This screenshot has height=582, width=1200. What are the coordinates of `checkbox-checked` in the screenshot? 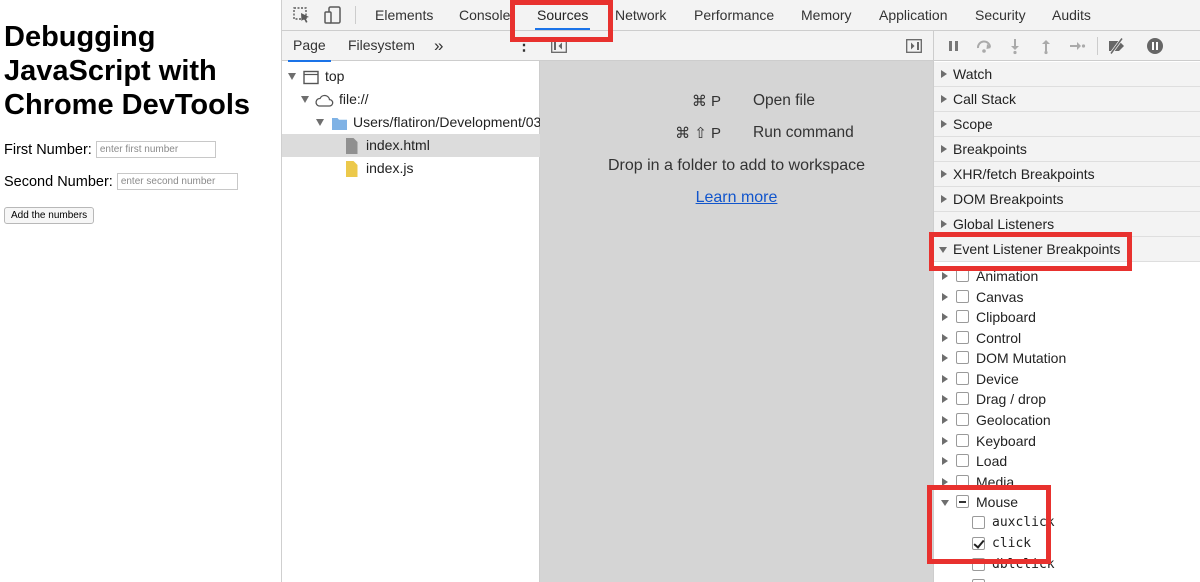 It's located at (978, 543).